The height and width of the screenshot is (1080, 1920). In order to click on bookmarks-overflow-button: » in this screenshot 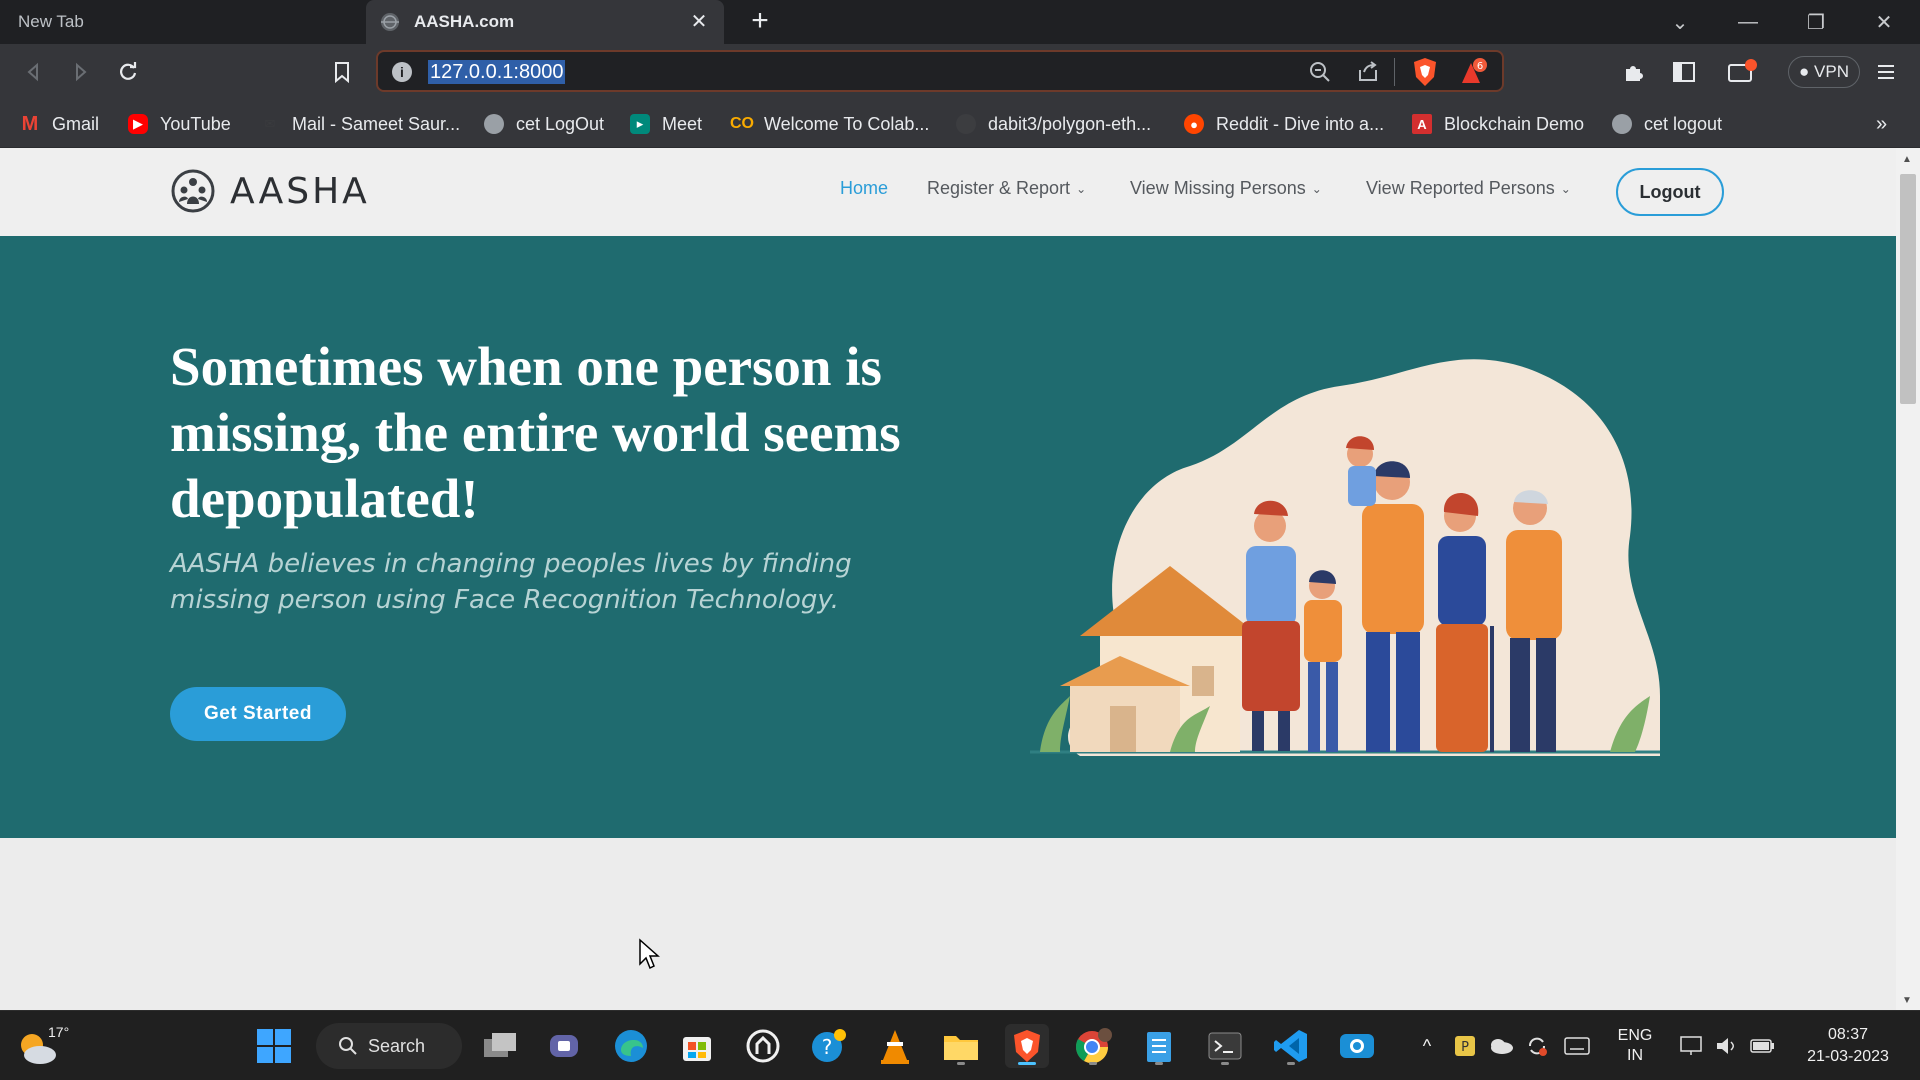, I will do `click(1881, 124)`.